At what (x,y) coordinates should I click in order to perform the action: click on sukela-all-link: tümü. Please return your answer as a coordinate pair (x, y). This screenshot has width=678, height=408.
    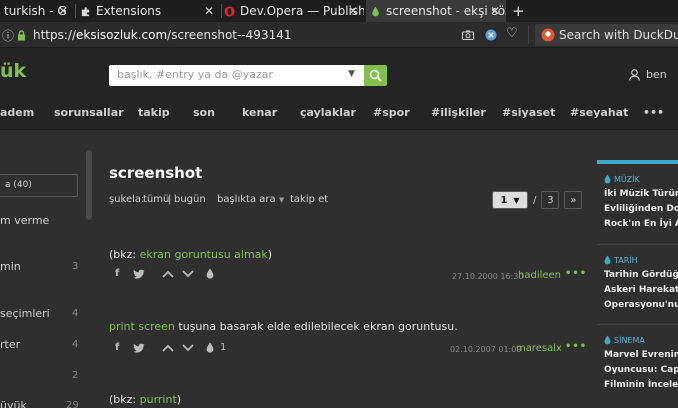
    Looking at the image, I should click on (156, 199).